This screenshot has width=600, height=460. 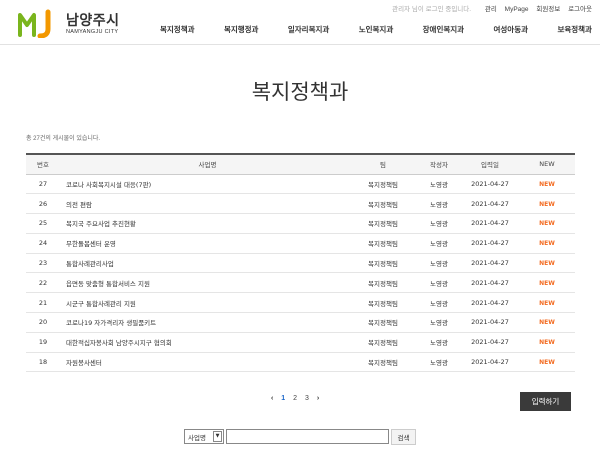 What do you see at coordinates (272, 398) in the screenshot?
I see `prev-page-icon: ‹` at bounding box center [272, 398].